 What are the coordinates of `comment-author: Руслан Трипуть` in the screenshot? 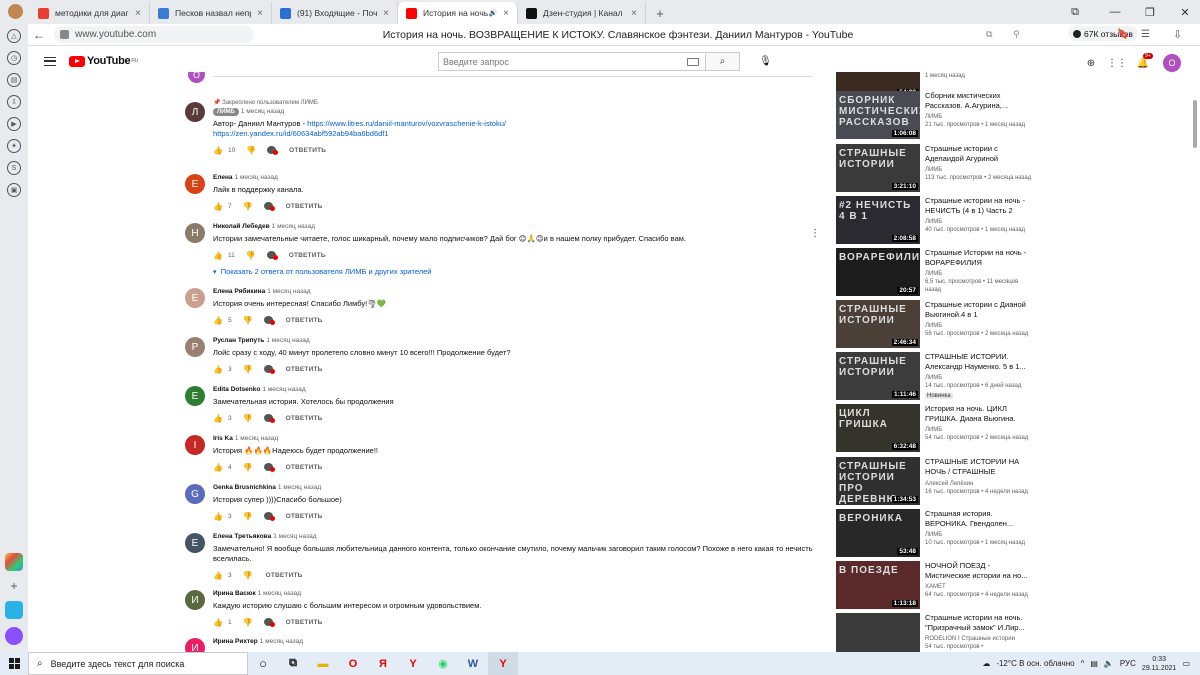 It's located at (238, 340).